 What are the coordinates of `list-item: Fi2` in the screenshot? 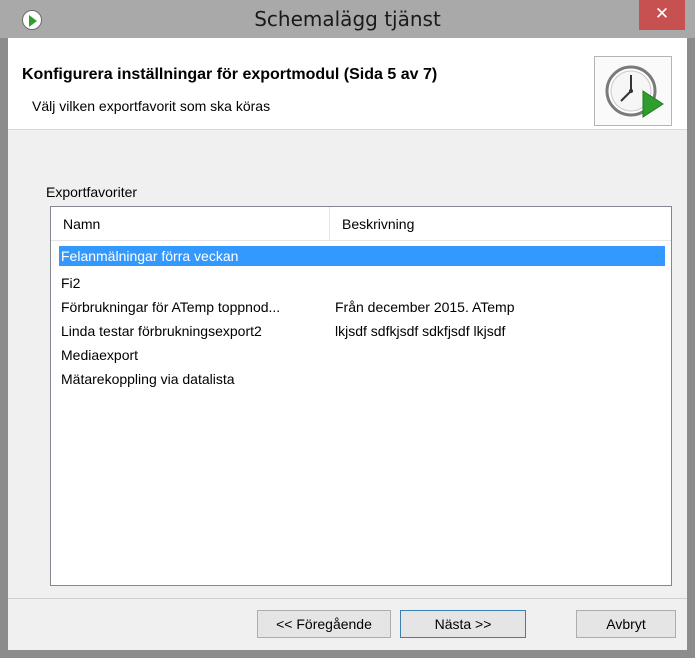 It's located at (362, 283).